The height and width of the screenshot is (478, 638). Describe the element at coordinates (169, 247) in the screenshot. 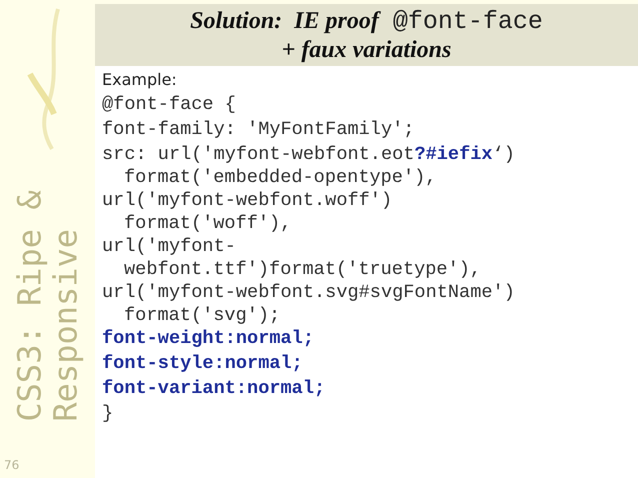

I see `code-line: url('myfont-` at that location.